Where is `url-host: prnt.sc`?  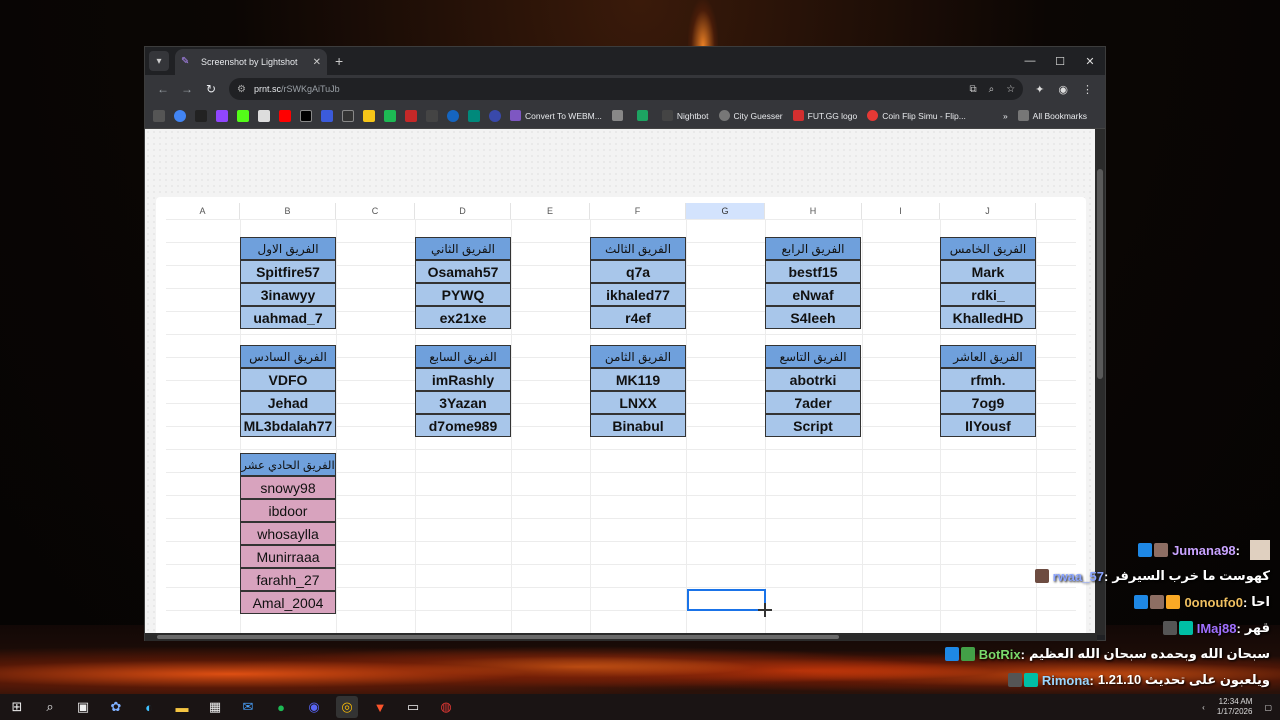
url-host: prnt.sc is located at coordinates (267, 89).